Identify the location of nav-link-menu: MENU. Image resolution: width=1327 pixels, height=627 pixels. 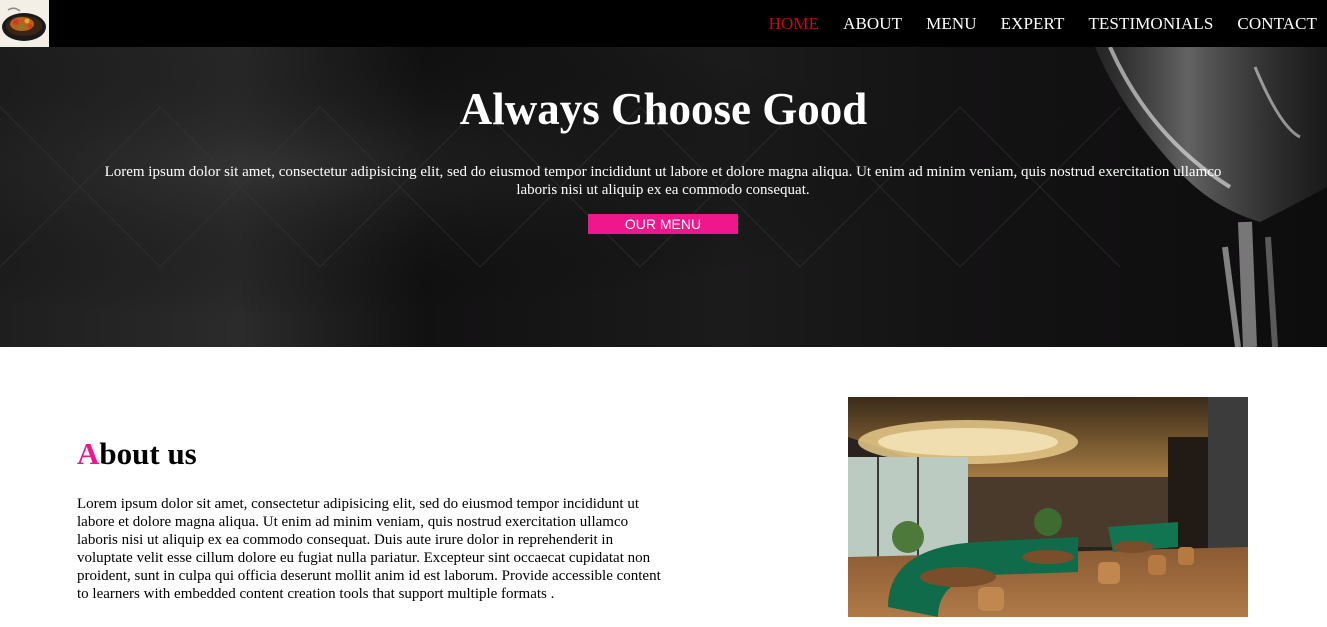
(951, 24).